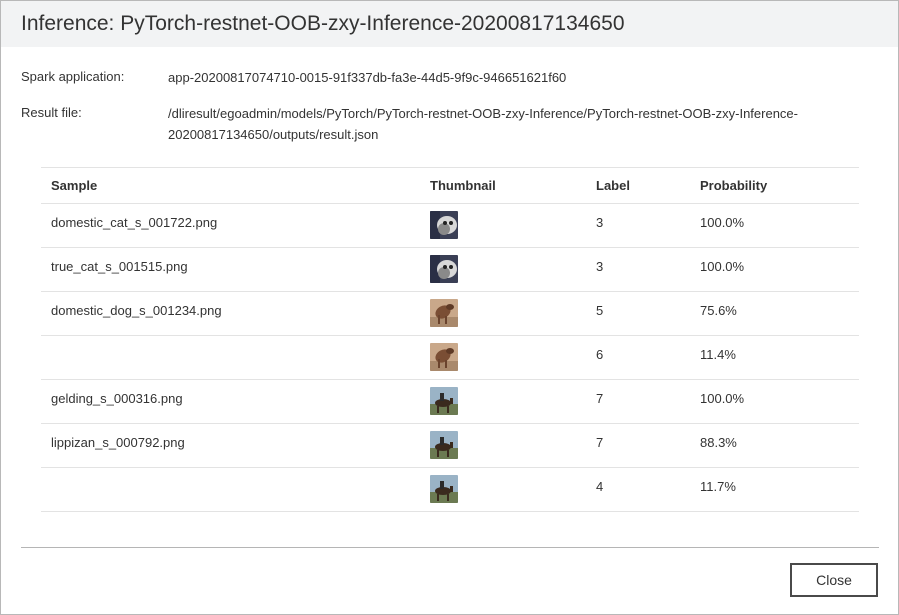 The image size is (899, 615). What do you see at coordinates (119, 266) in the screenshot?
I see `sample-cell: true_cat_s_001515.png` at bounding box center [119, 266].